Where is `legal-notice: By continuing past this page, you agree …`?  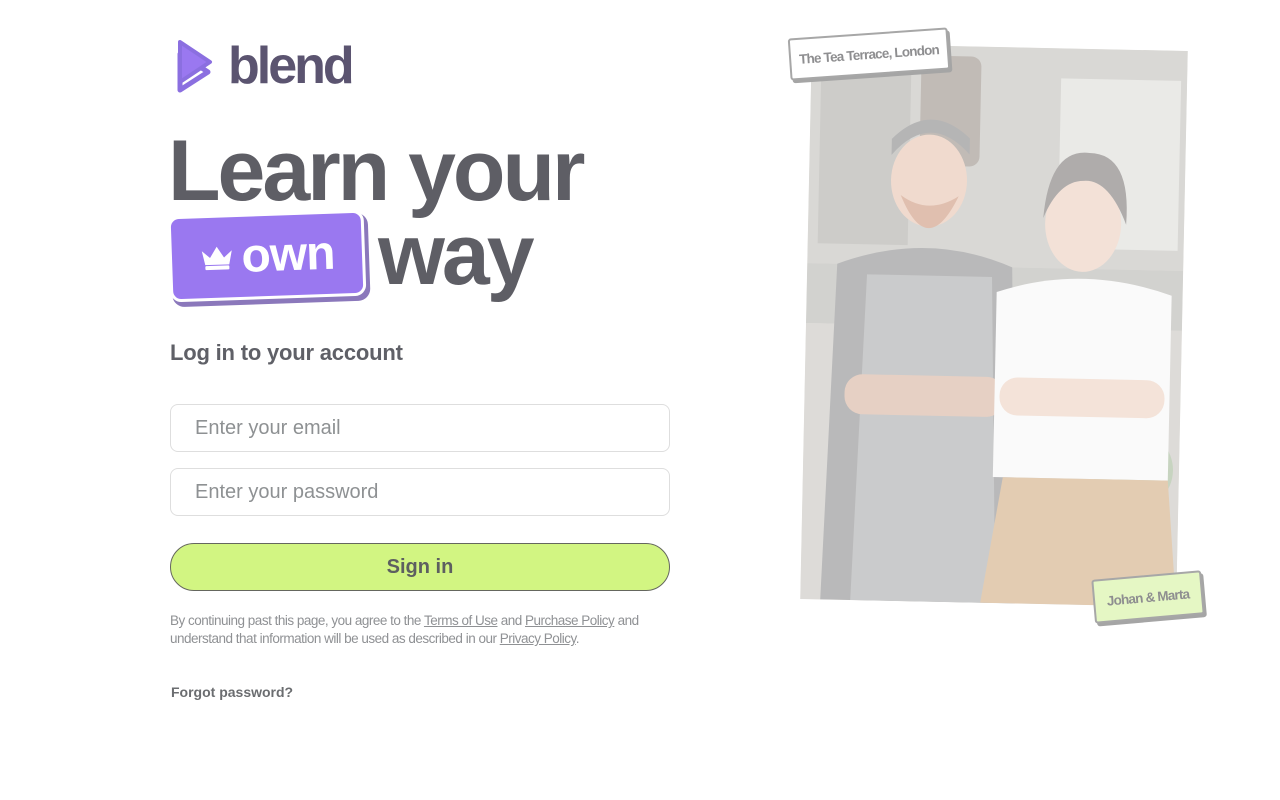
legal-notice: By continuing past this page, you agree … is located at coordinates (410, 630).